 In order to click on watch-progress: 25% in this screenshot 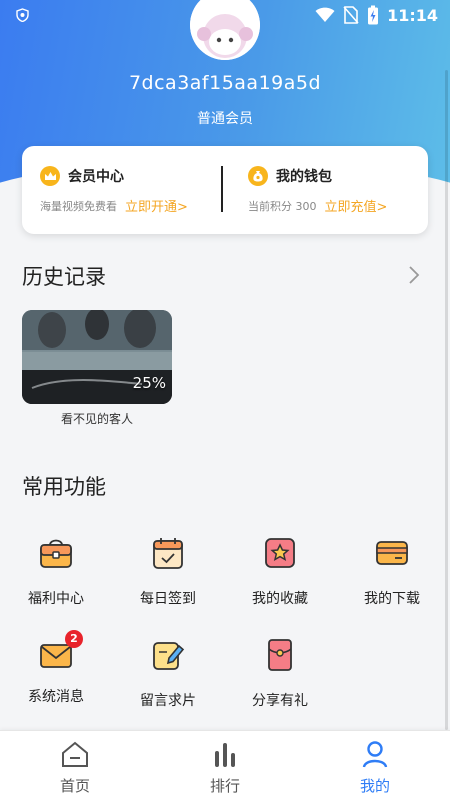, I will do `click(149, 383)`.